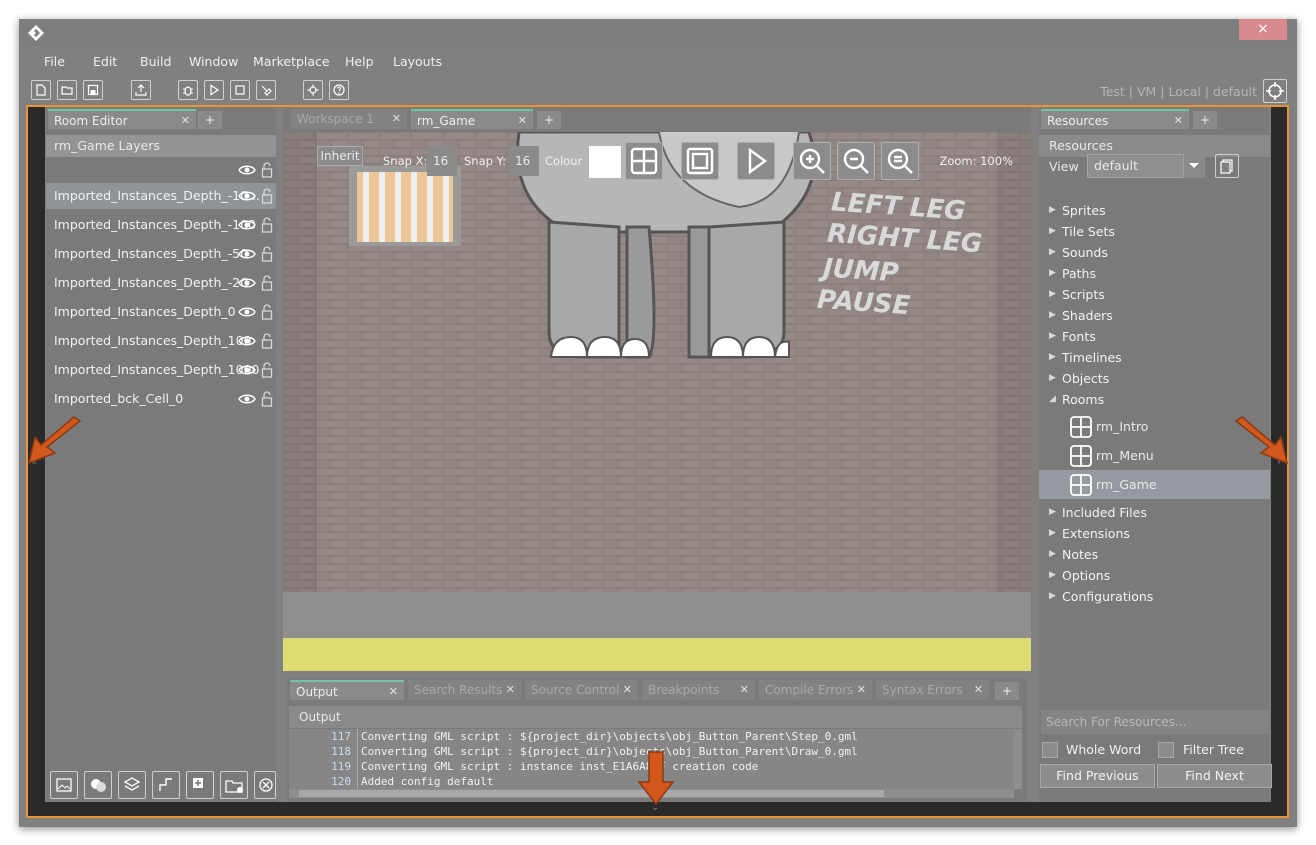 The height and width of the screenshot is (845, 1316). Describe the element at coordinates (417, 61) in the screenshot. I see `menu-layouts: Layouts` at that location.